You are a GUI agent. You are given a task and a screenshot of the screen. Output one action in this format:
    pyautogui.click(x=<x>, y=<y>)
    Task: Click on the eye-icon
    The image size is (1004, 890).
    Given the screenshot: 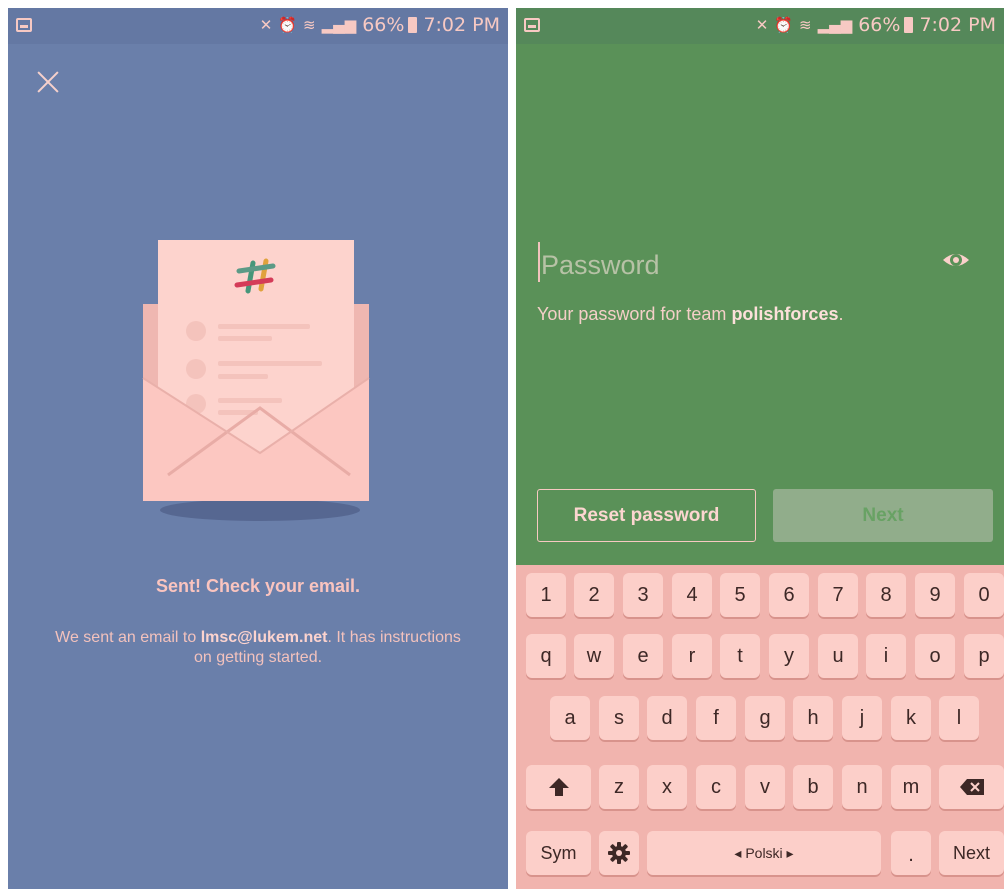 What is the action you would take?
    pyautogui.click(x=956, y=260)
    